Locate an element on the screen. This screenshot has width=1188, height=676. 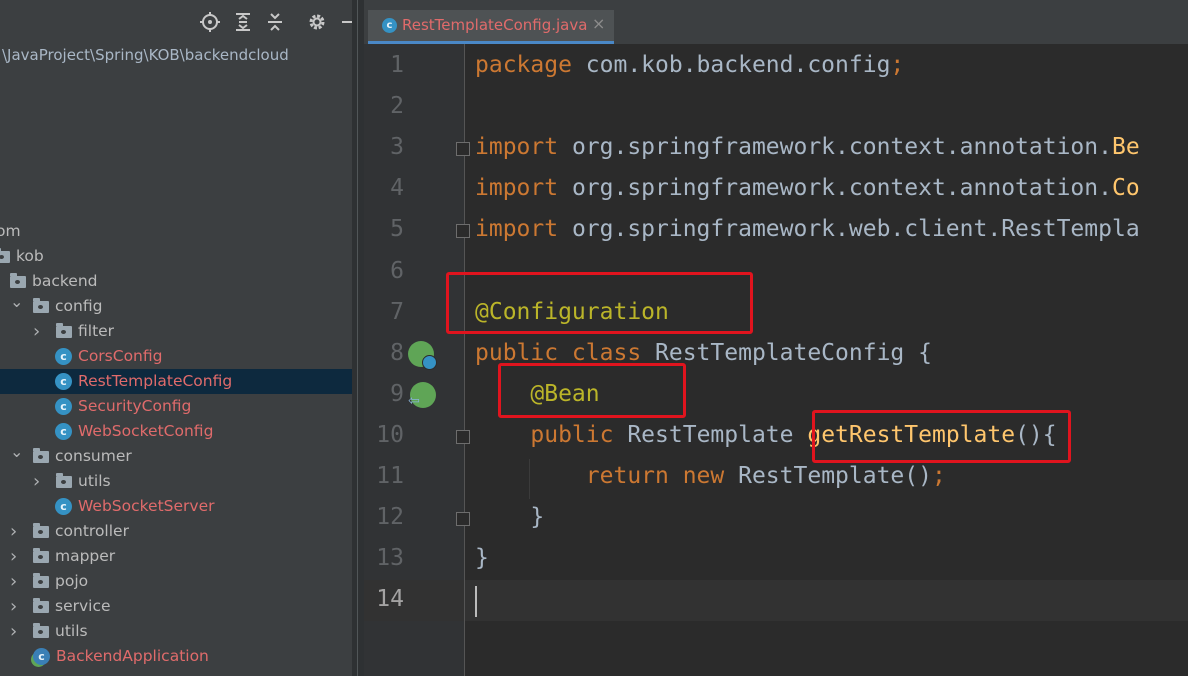
line-number: 10 is located at coordinates (390, 434).